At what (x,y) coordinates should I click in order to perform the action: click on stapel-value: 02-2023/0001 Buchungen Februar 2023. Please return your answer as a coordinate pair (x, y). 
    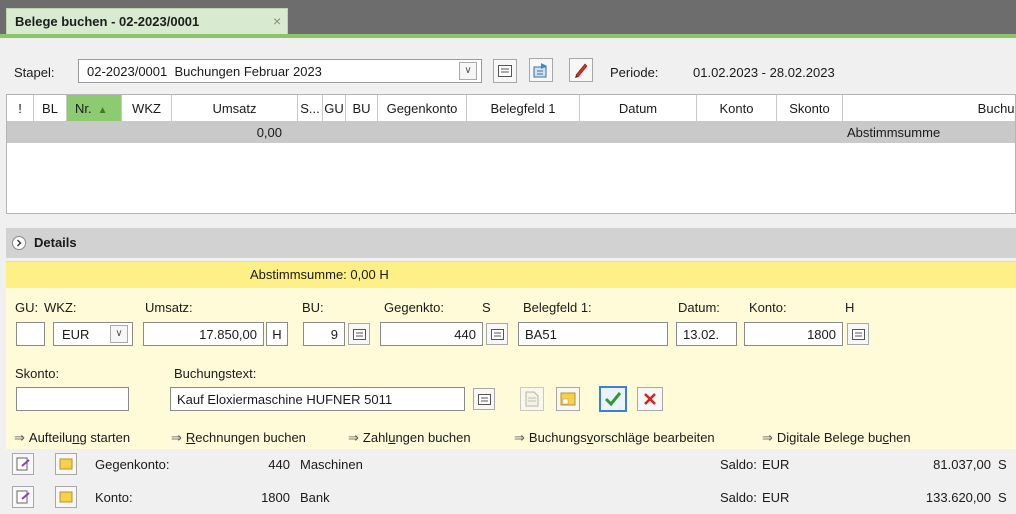
    Looking at the image, I should click on (204, 71).